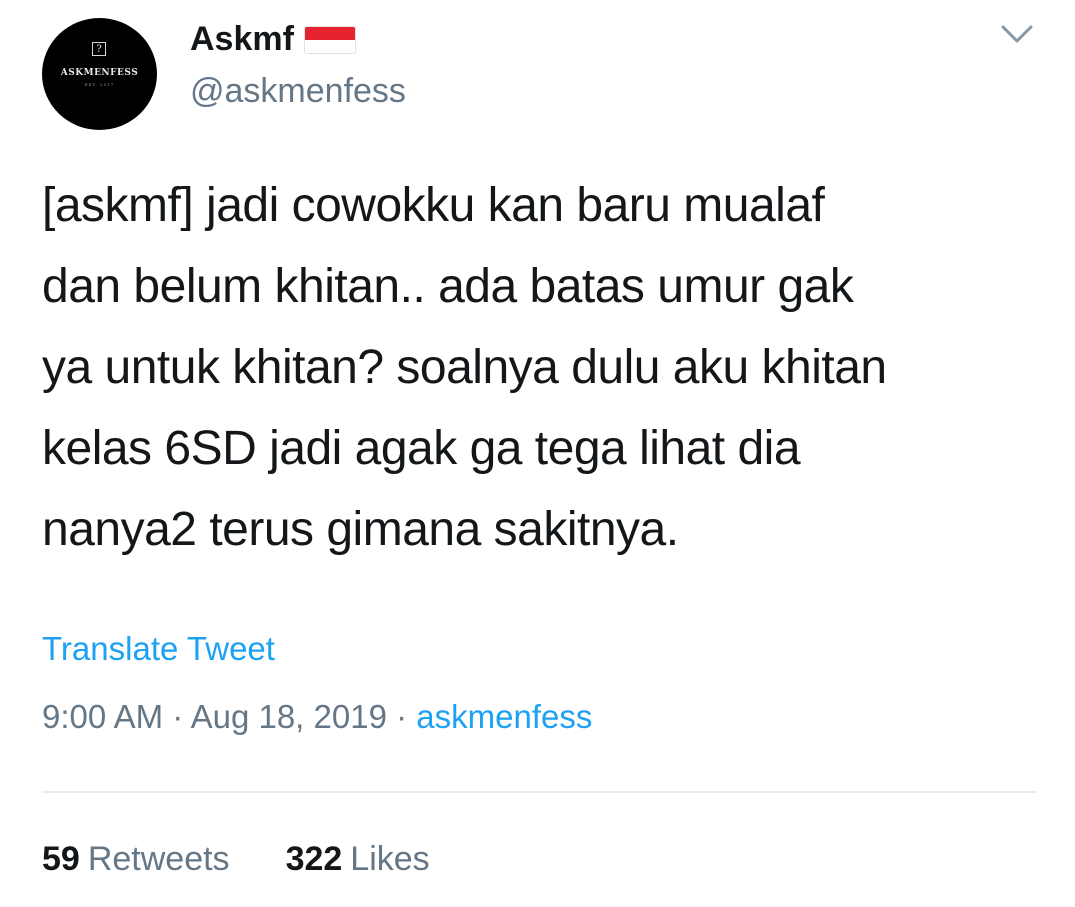 The image size is (1075, 907). What do you see at coordinates (1017, 34) in the screenshot?
I see `chevron-down-icon` at bounding box center [1017, 34].